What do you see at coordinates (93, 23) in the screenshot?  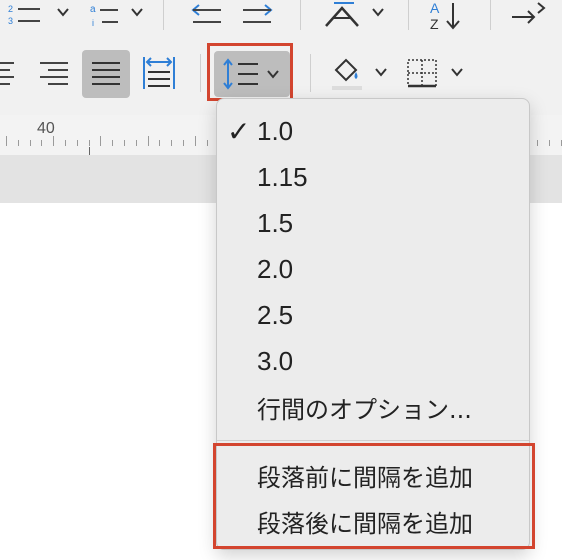 I see `svg-text: i` at bounding box center [93, 23].